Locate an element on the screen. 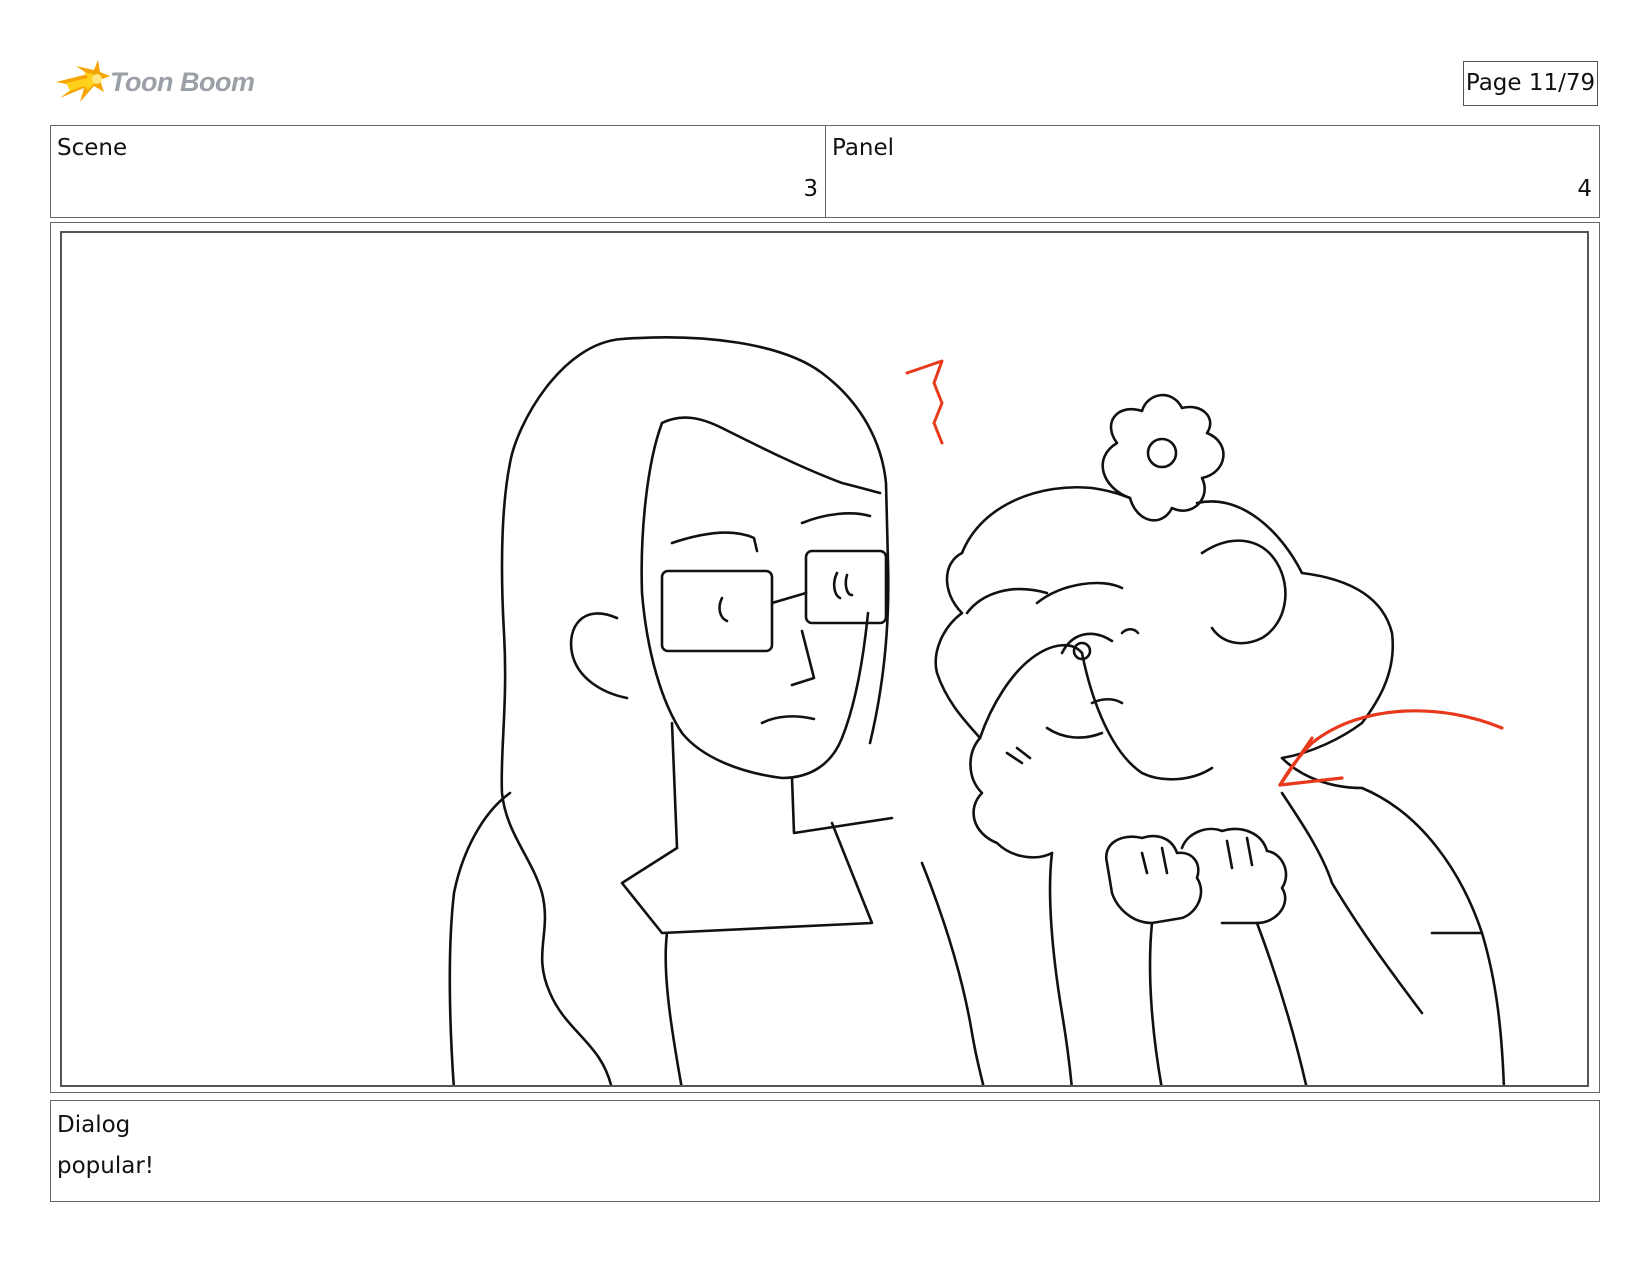  scene-cell: Scene 3 is located at coordinates (438, 171).